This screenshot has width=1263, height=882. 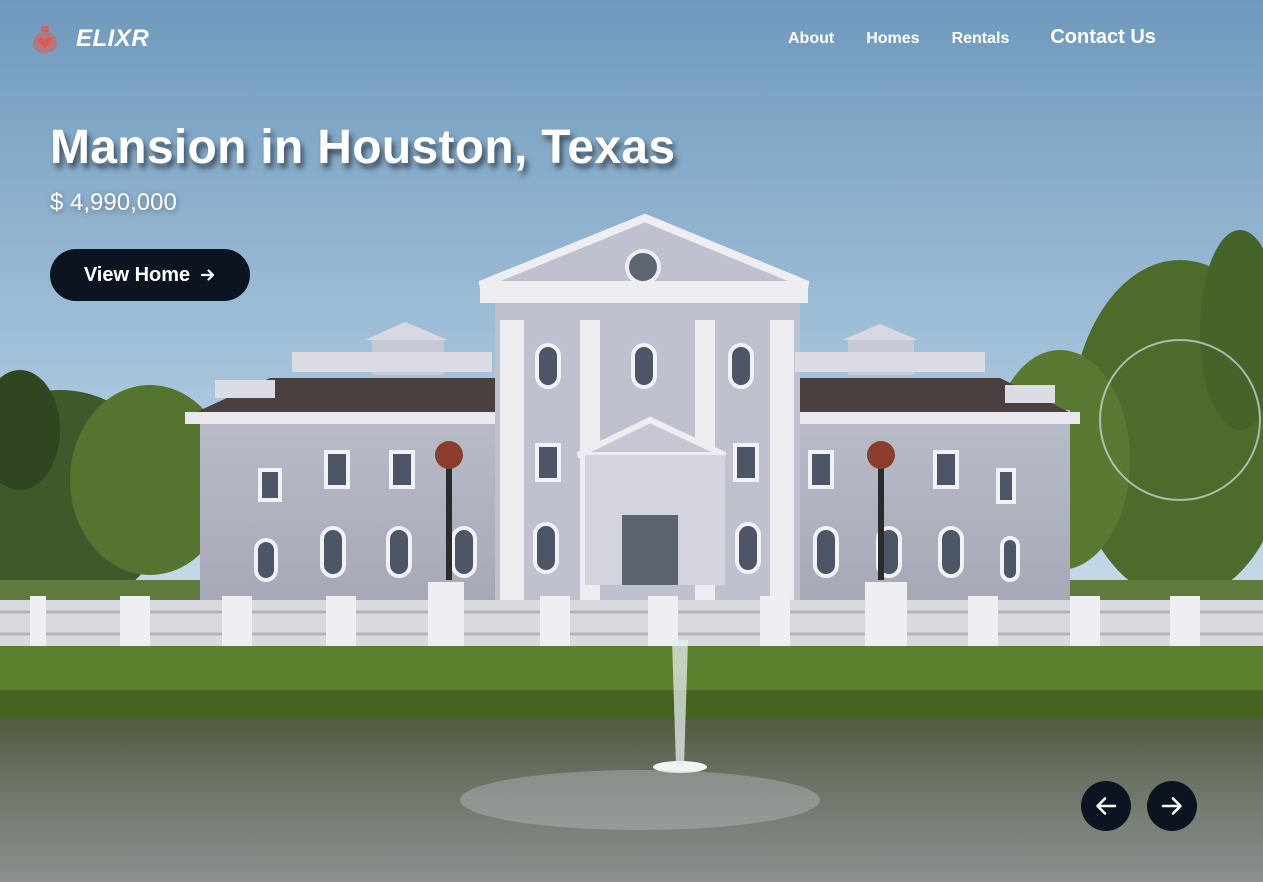 I want to click on nav-link-contact: Contact Us, so click(x=1103, y=37).